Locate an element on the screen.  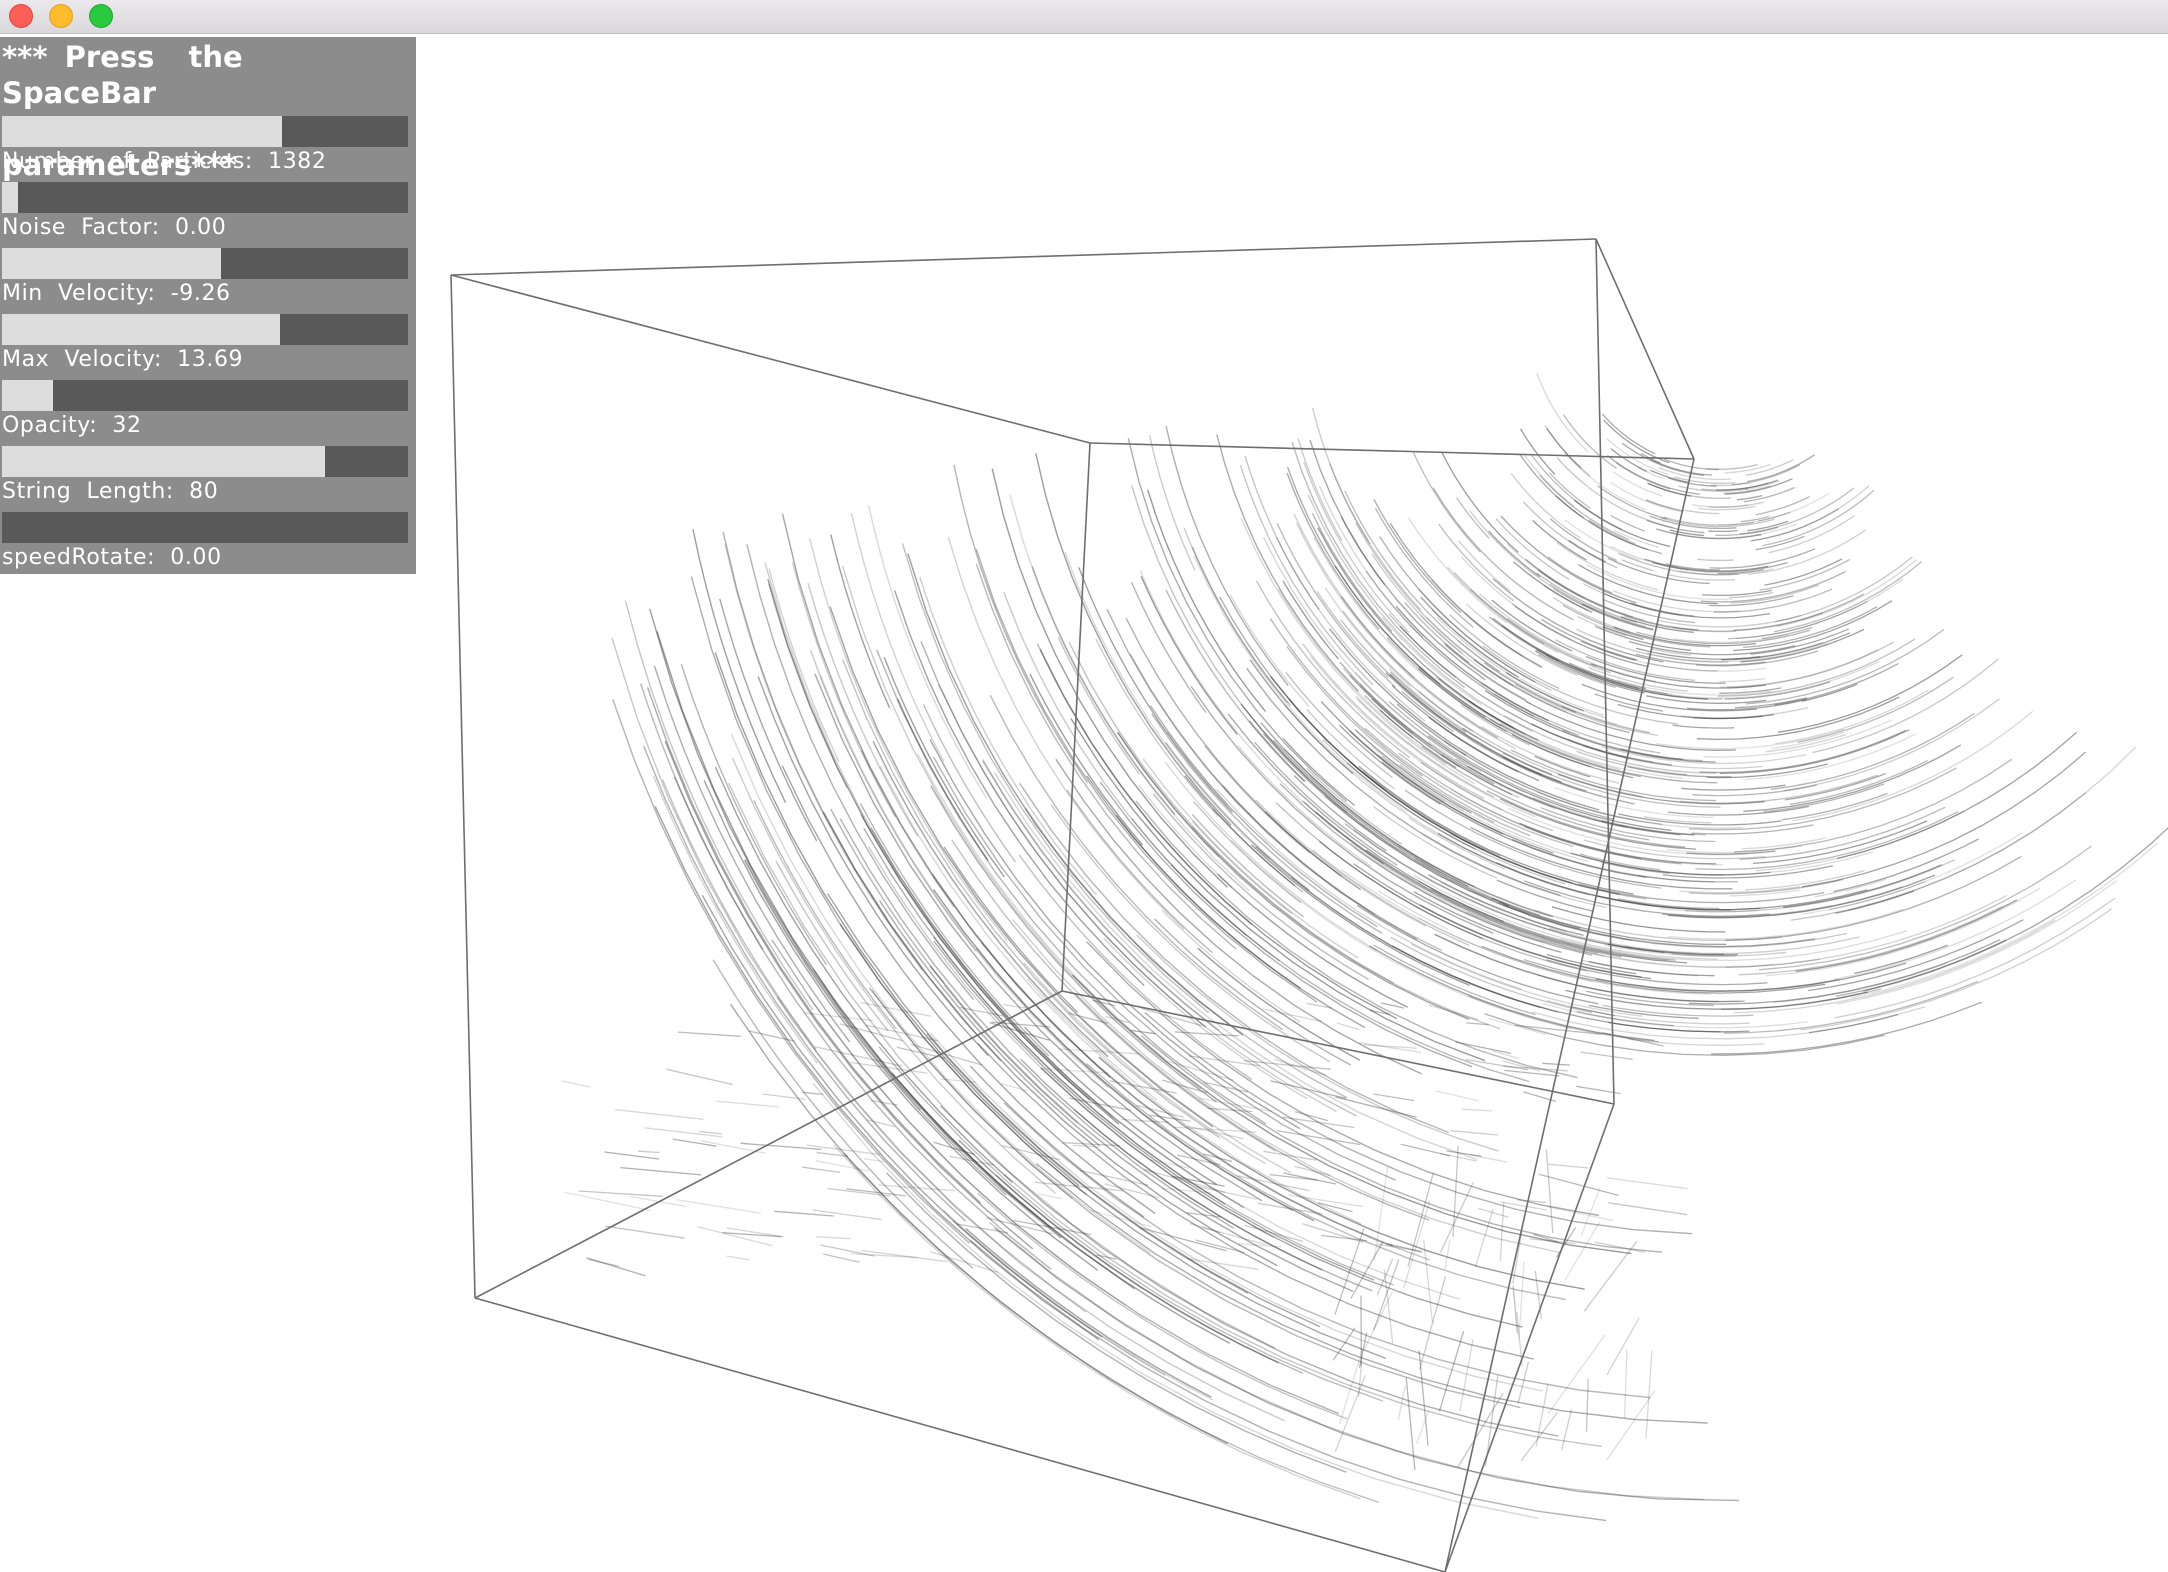
speed-rotate-slider-label: speedRotate: 0.00 is located at coordinates (112, 557).